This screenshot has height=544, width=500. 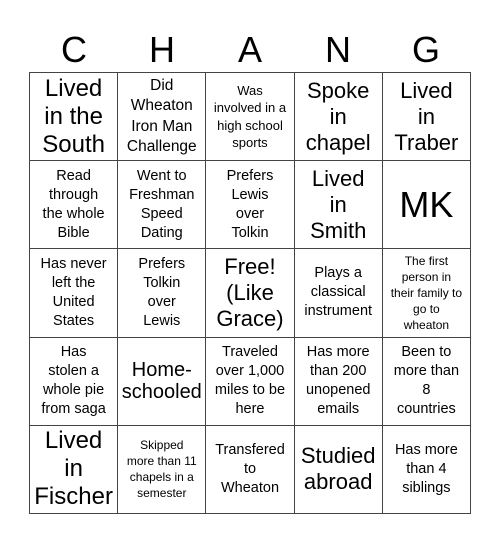 I want to click on cell-text: Read through the whole Bible, so click(x=73, y=204).